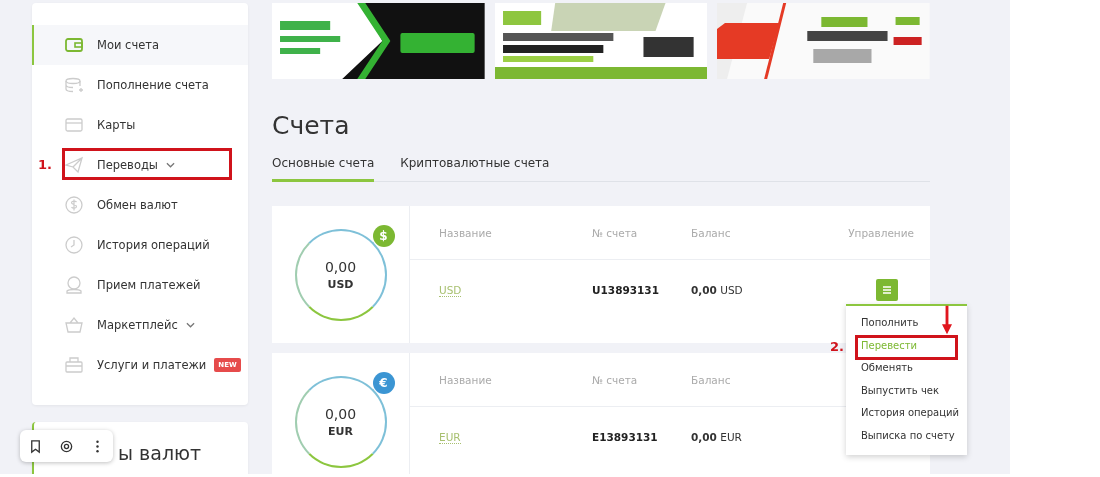 The image size is (1100, 477). What do you see at coordinates (887, 290) in the screenshot?
I see `menu-icon` at bounding box center [887, 290].